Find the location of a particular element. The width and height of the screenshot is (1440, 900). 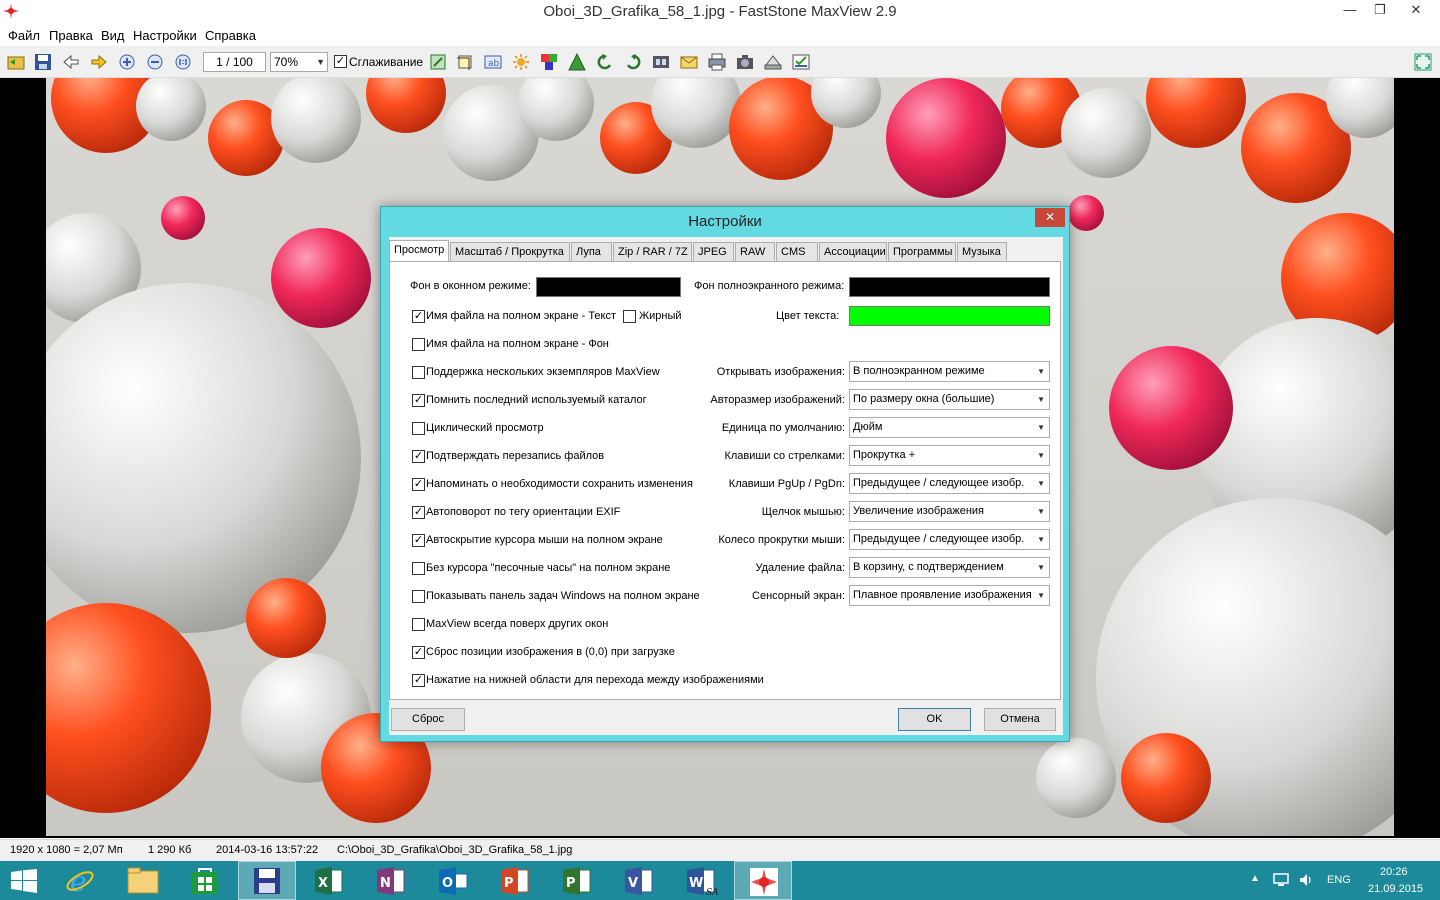

taskbar-floppy is located at coordinates (267, 880).